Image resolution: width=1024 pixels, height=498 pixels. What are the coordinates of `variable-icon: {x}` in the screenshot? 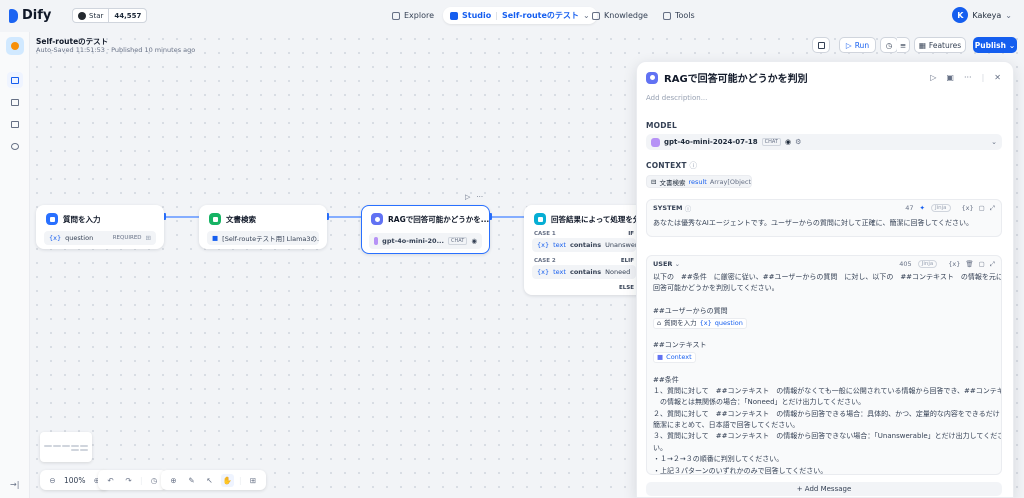 It's located at (543, 272).